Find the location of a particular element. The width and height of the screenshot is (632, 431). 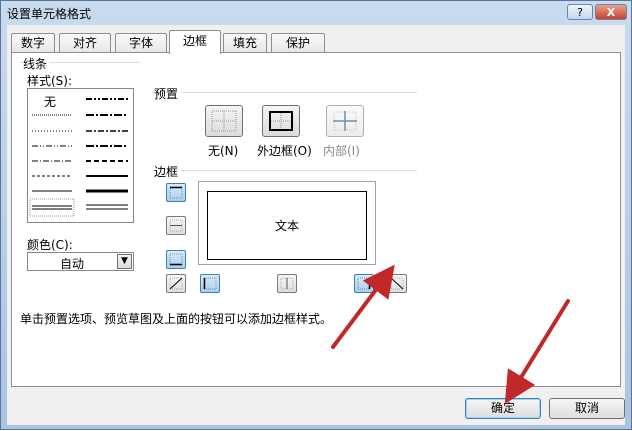

color-dropdown: 自动 ▼ is located at coordinates (80, 261).